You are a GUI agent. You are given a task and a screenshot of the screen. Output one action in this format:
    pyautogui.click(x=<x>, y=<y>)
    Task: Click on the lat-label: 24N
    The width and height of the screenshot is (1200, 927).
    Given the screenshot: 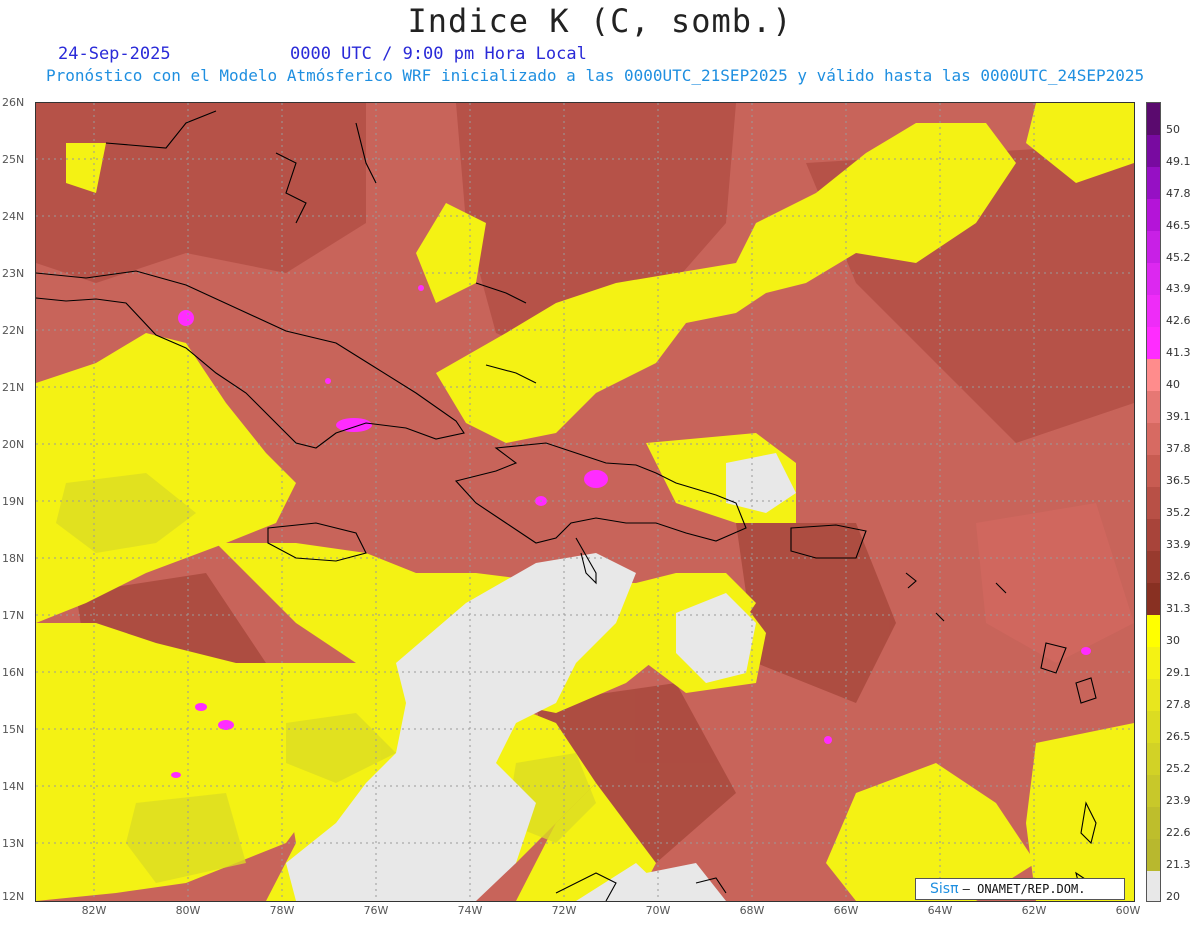 What is the action you would take?
    pyautogui.click(x=13, y=216)
    